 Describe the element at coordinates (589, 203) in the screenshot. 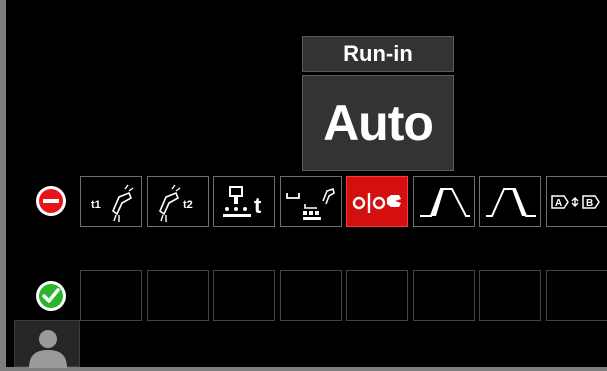

I see `svg-text: B` at that location.